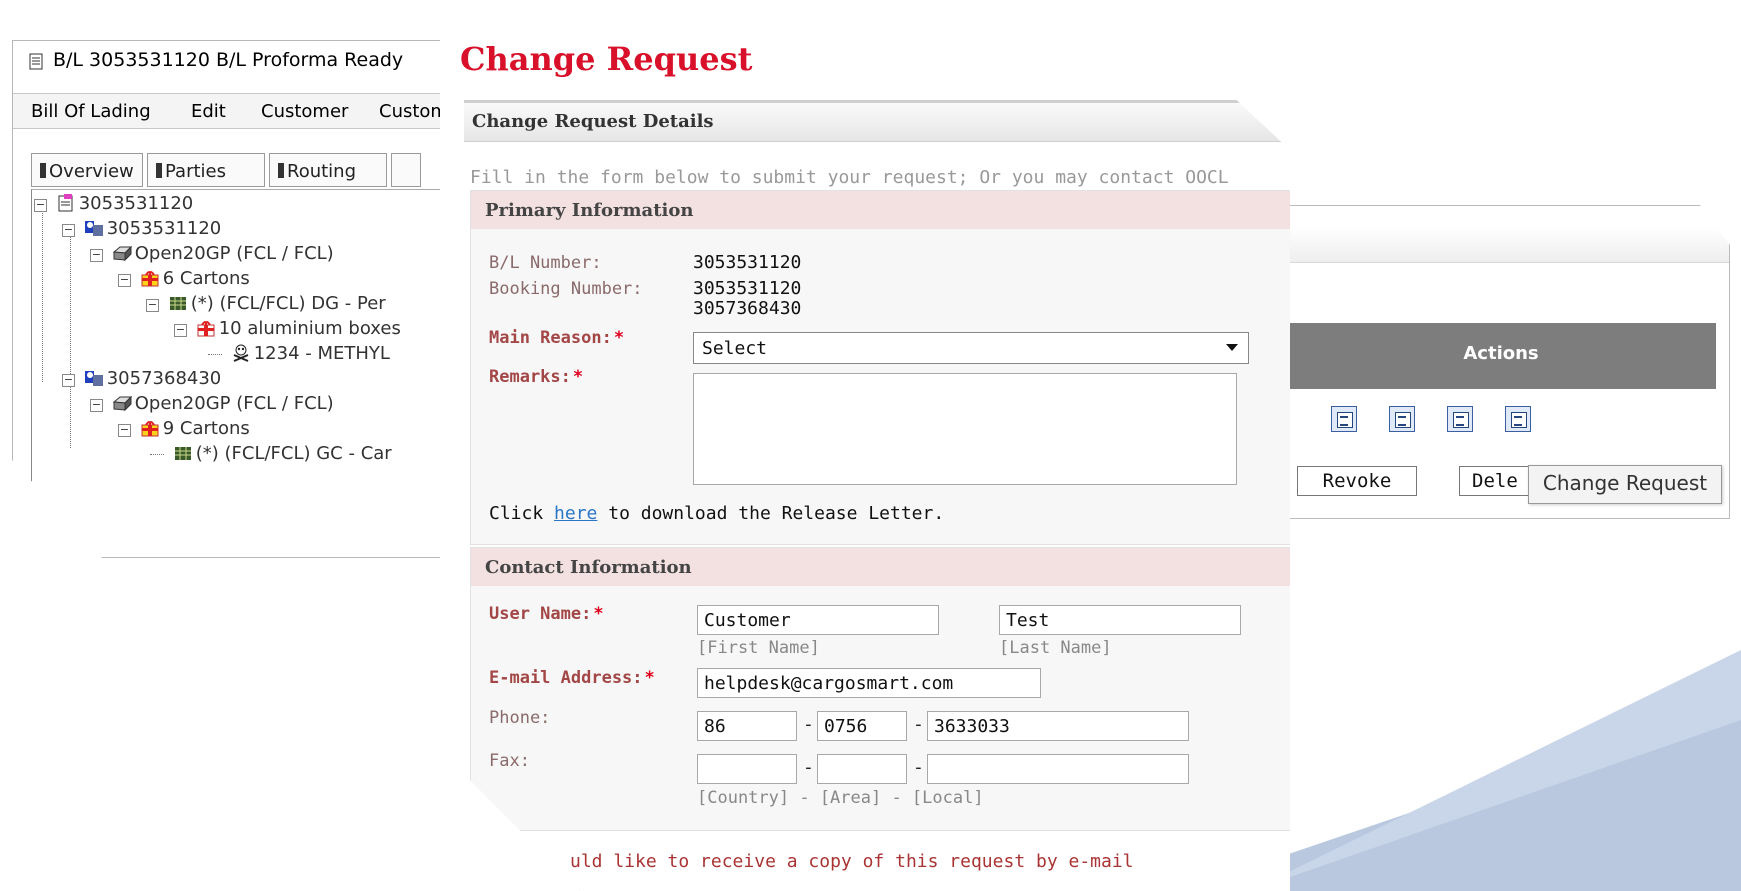  I want to click on print-icon, so click(1460, 419).